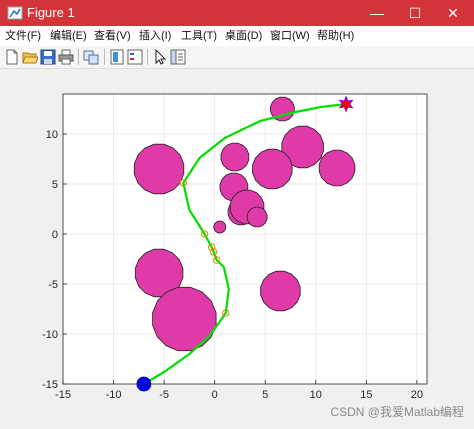 This screenshot has height=429, width=474. Describe the element at coordinates (30, 57) in the screenshot. I see `open-file-icon` at that location.